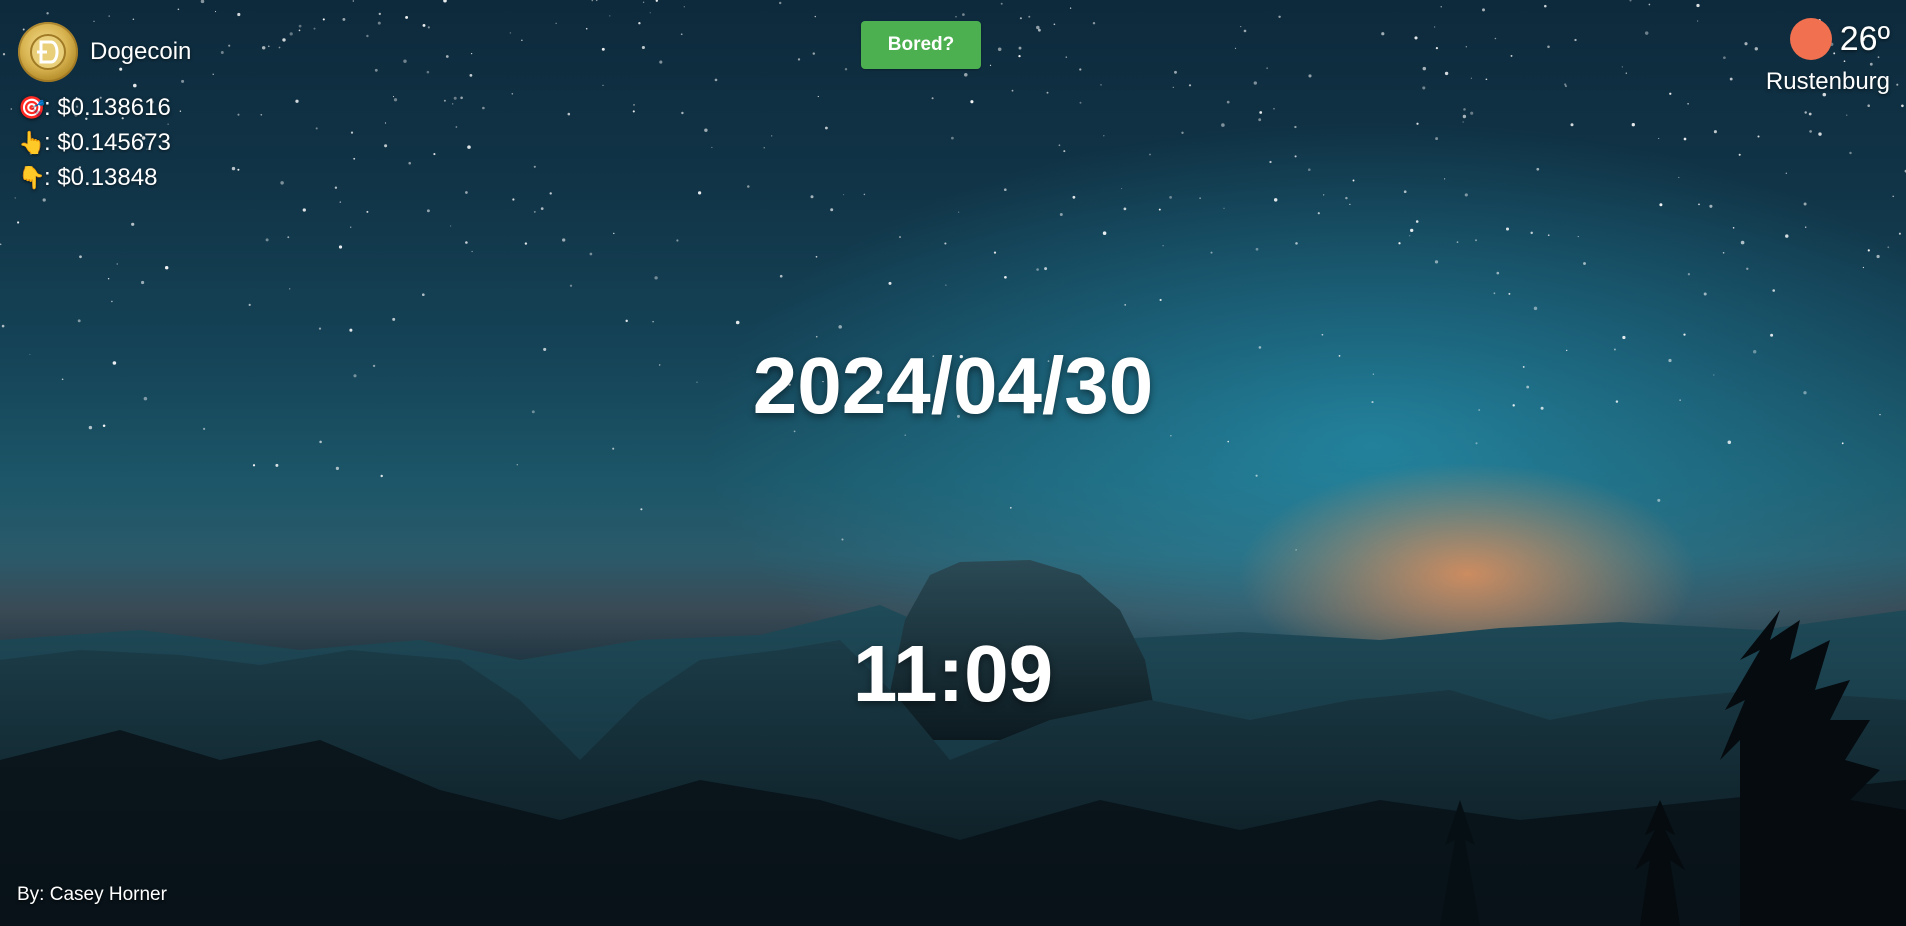 This screenshot has width=1906, height=926. I want to click on current-time: 11:09, so click(953, 673).